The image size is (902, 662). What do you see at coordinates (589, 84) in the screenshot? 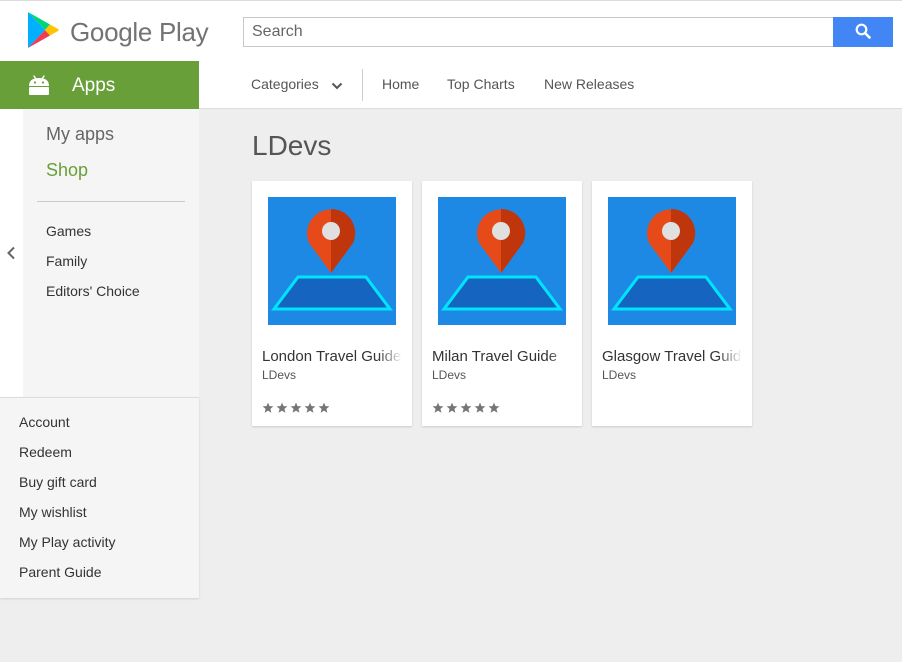
I see `nav-new-releases: New Releases` at bounding box center [589, 84].